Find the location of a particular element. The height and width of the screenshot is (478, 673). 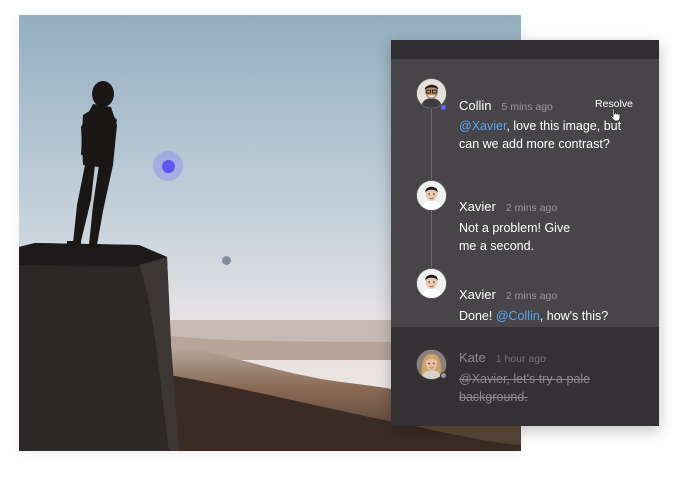

comment-text: Done! @Collin, how's this? is located at coordinates (534, 316).